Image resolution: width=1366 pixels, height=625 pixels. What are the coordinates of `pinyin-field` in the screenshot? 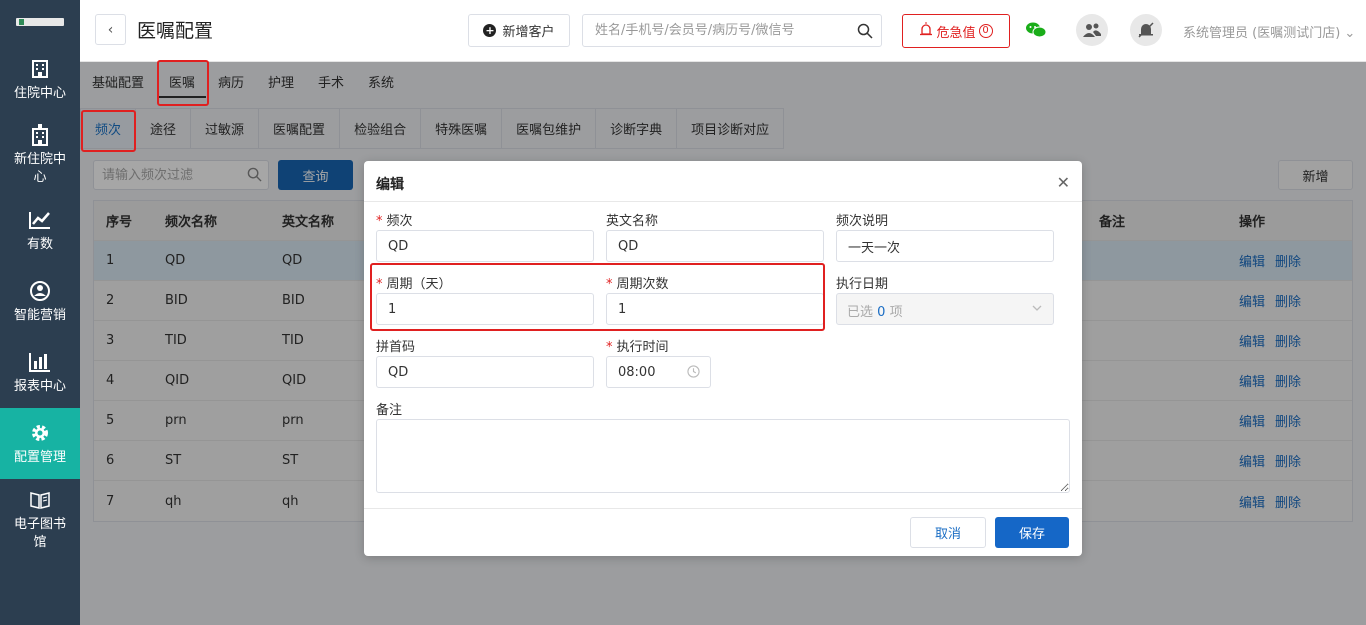 It's located at (485, 372).